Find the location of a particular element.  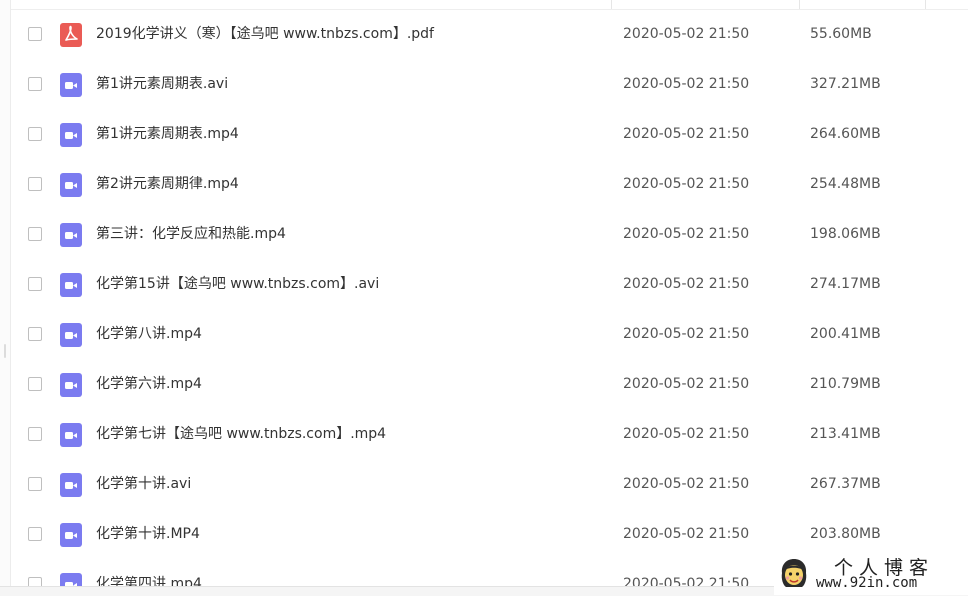

file-name: 化学第八讲.mp4 is located at coordinates (149, 334).